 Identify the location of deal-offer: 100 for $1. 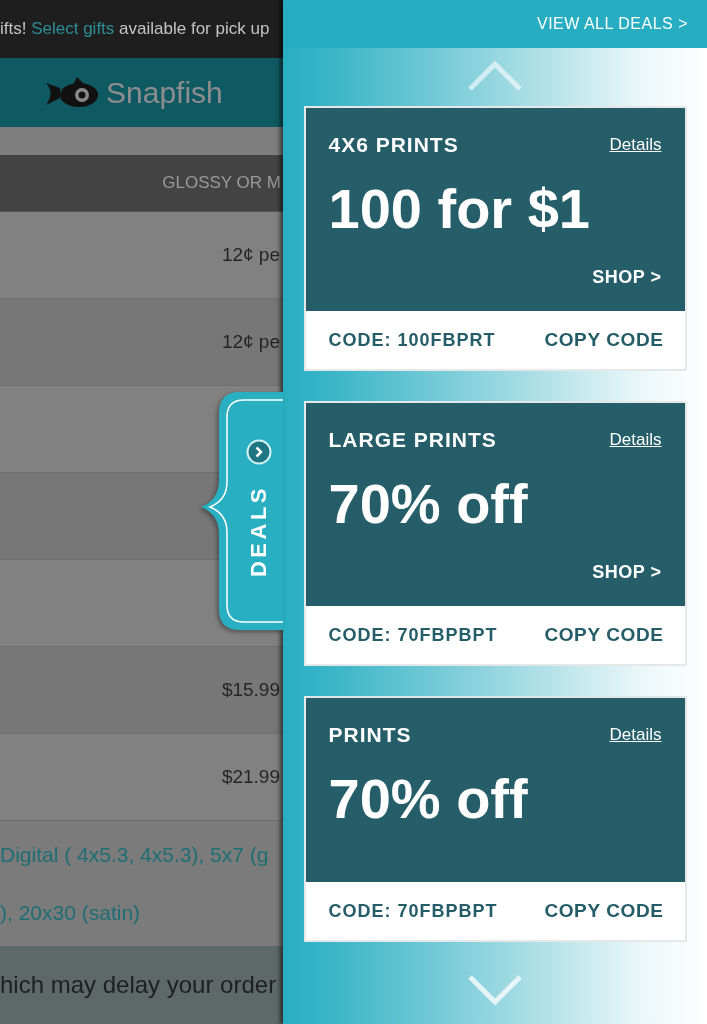
(459, 209).